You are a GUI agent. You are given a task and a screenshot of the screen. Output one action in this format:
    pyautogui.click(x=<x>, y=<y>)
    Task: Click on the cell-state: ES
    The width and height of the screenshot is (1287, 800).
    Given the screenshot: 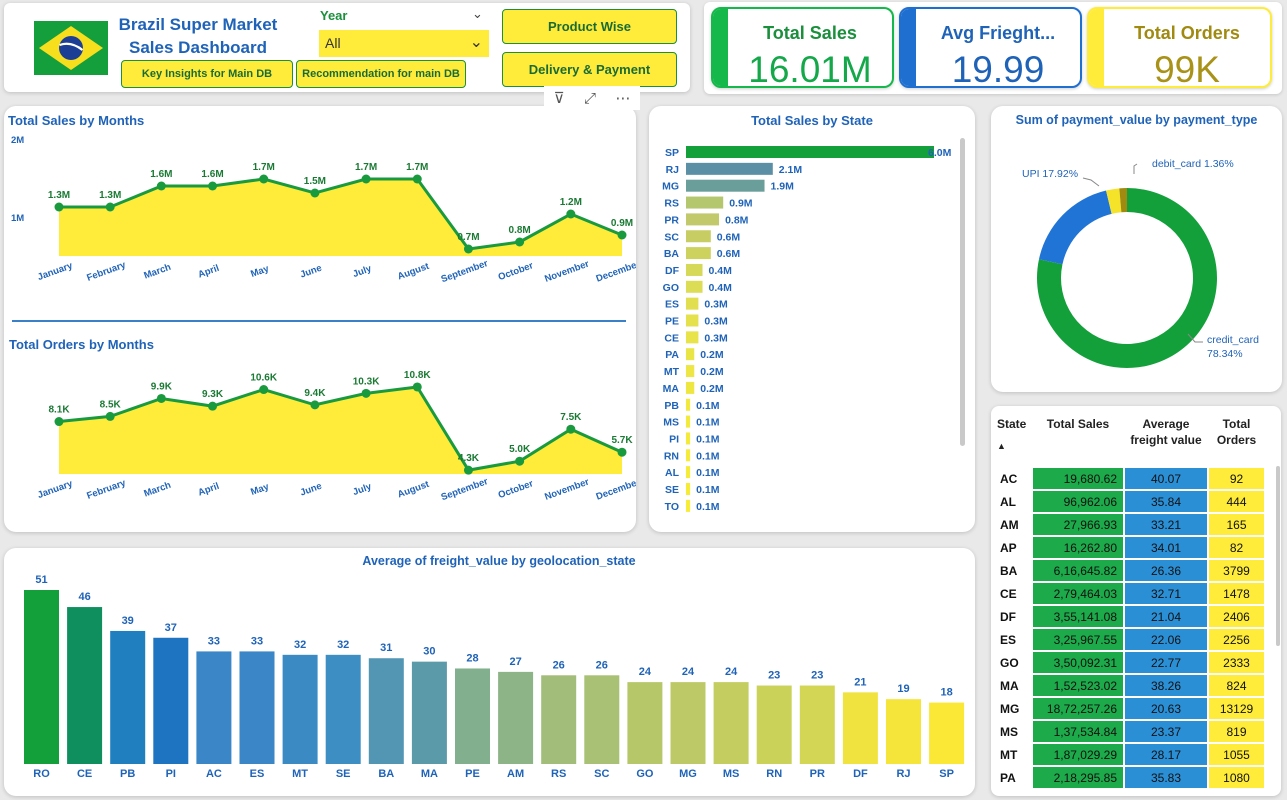 What is the action you would take?
    pyautogui.click(x=1008, y=639)
    